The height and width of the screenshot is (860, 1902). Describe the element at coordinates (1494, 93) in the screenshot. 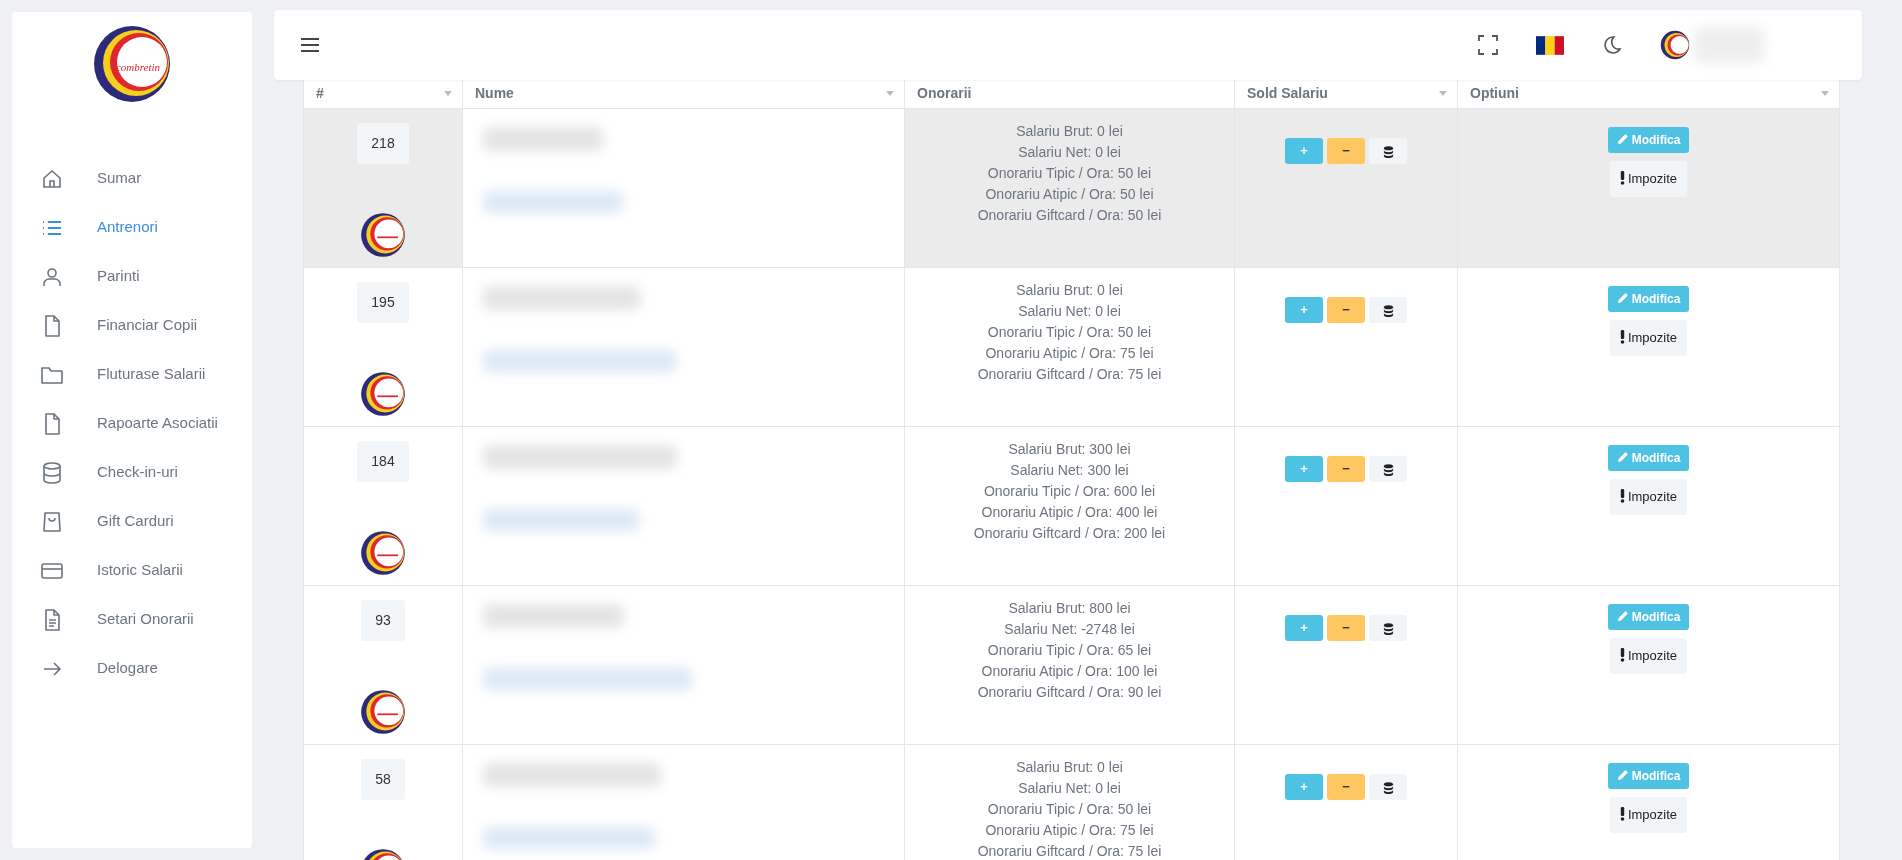

I see `column-header: Optiuni` at that location.